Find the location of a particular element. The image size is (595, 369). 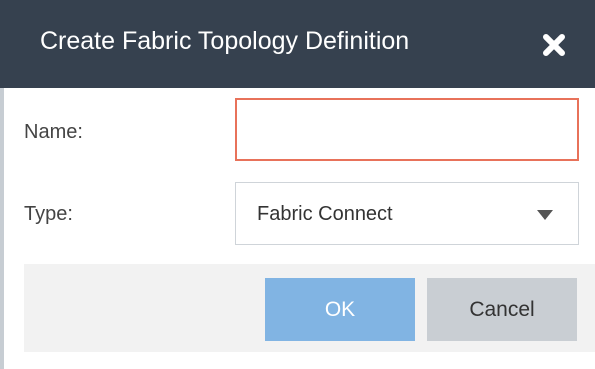

cancel-button: Cancel is located at coordinates (502, 309).